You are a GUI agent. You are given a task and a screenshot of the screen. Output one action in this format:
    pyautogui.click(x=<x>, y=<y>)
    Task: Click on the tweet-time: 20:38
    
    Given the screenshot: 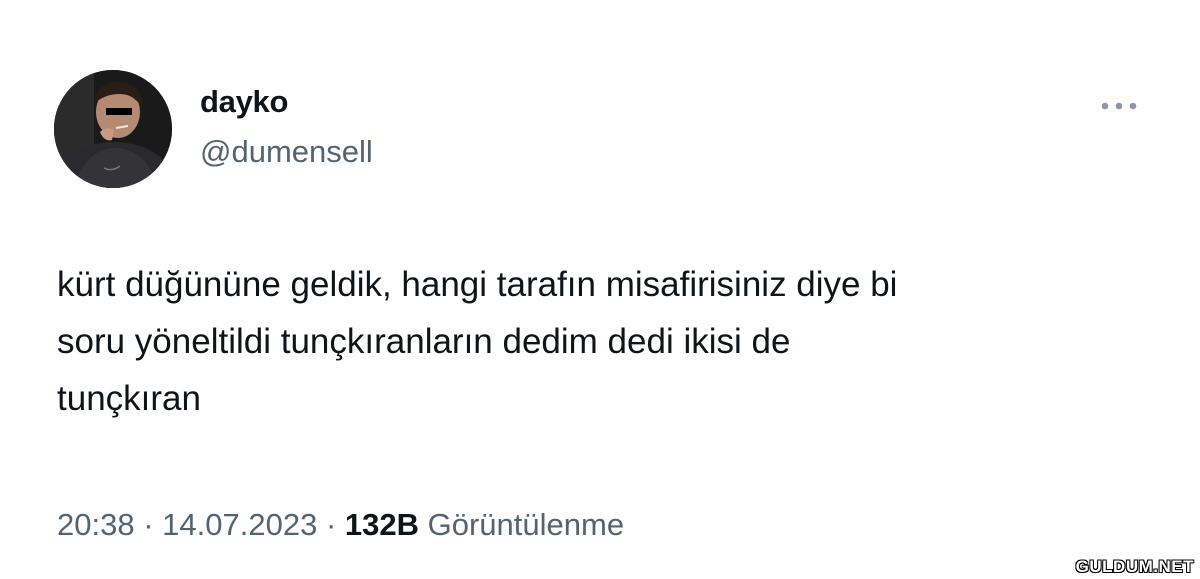 What is the action you would take?
    pyautogui.click(x=96, y=524)
    